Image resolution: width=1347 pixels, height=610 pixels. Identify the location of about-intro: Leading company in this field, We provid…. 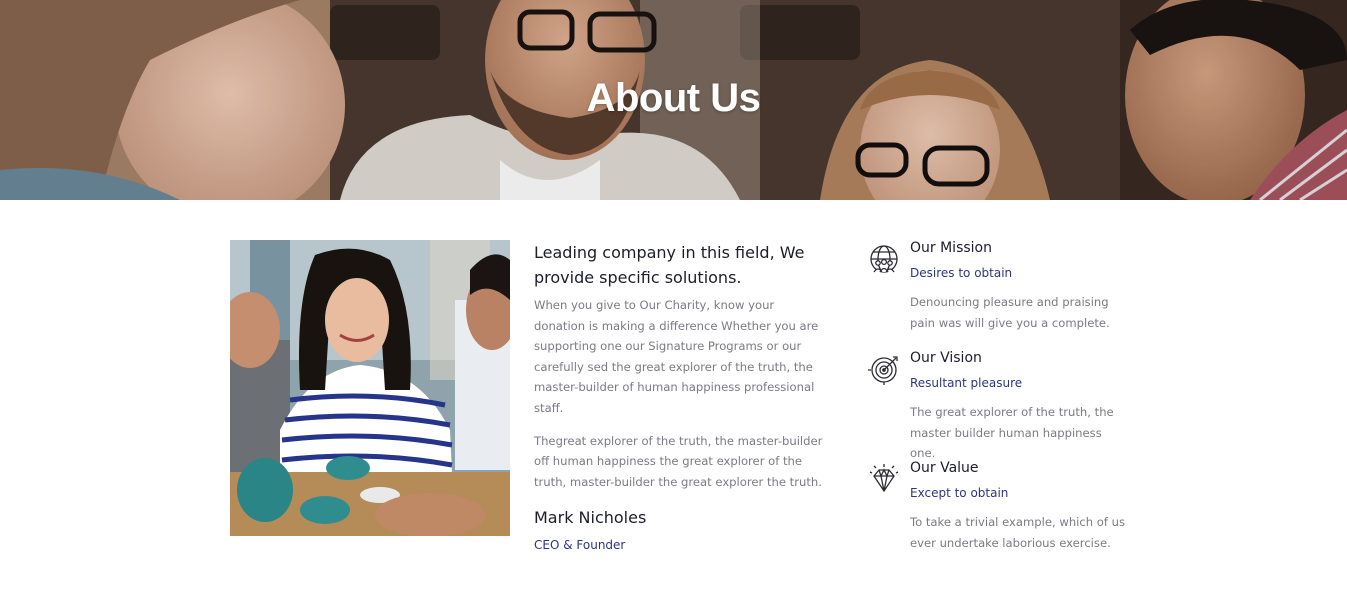
(679, 396).